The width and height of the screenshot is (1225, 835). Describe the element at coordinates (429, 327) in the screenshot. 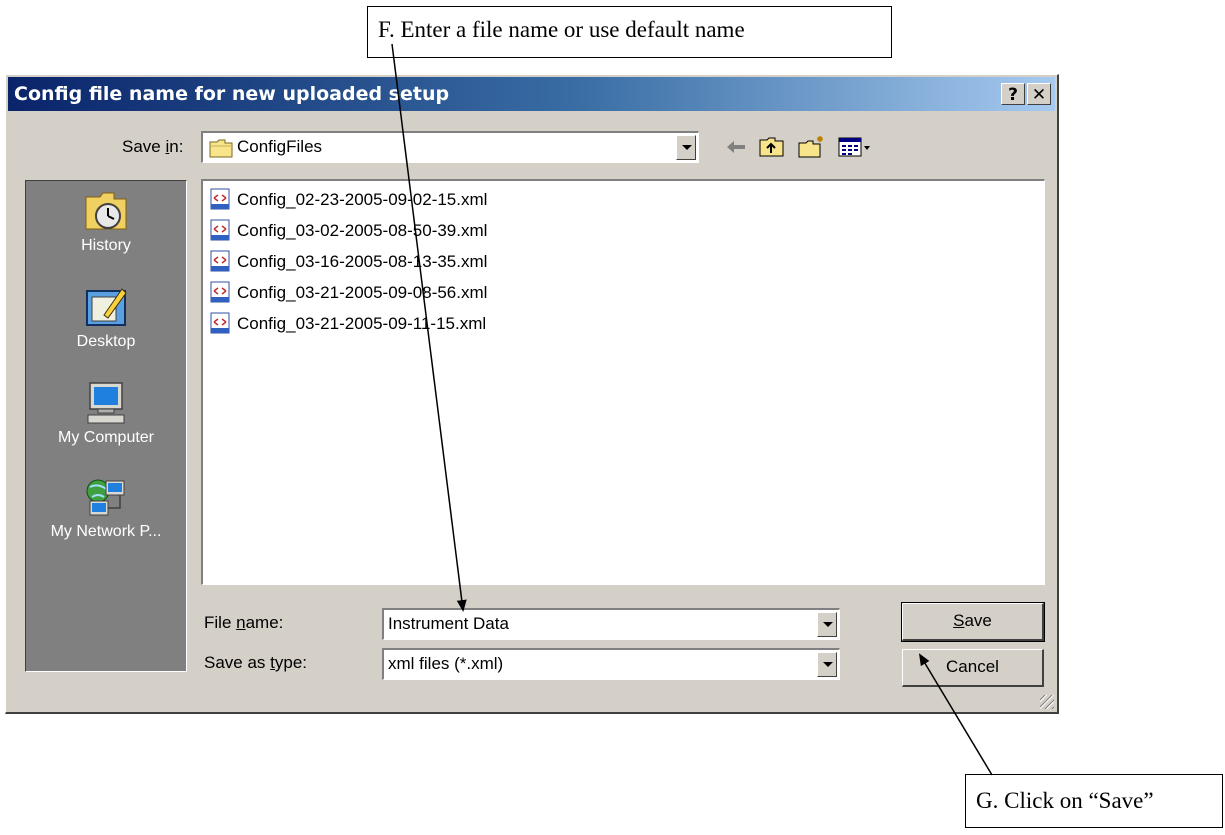

I see `arrow-to-file-name` at that location.